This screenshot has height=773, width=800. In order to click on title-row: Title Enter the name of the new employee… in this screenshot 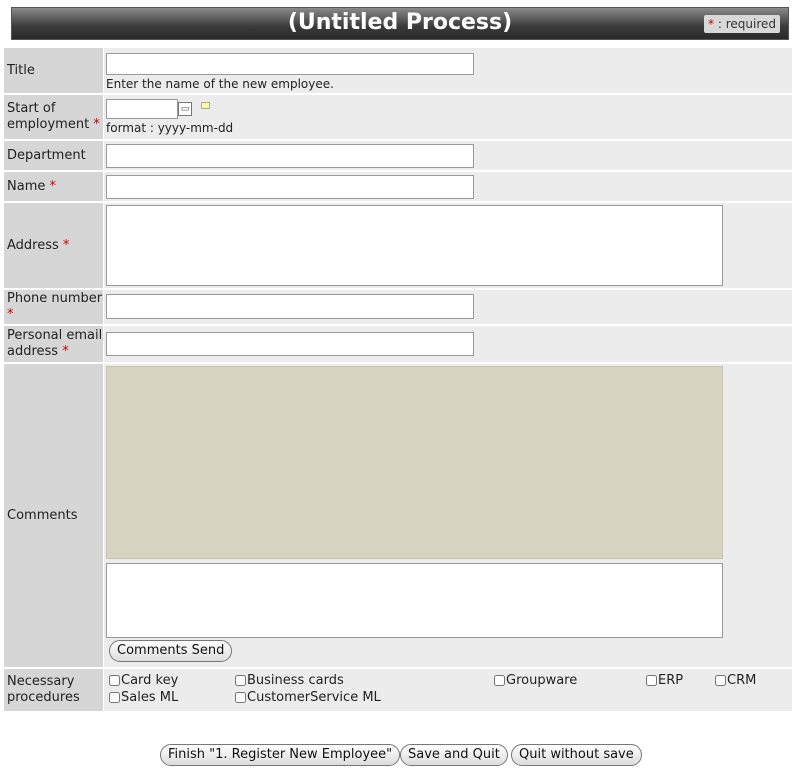, I will do `click(398, 71)`.